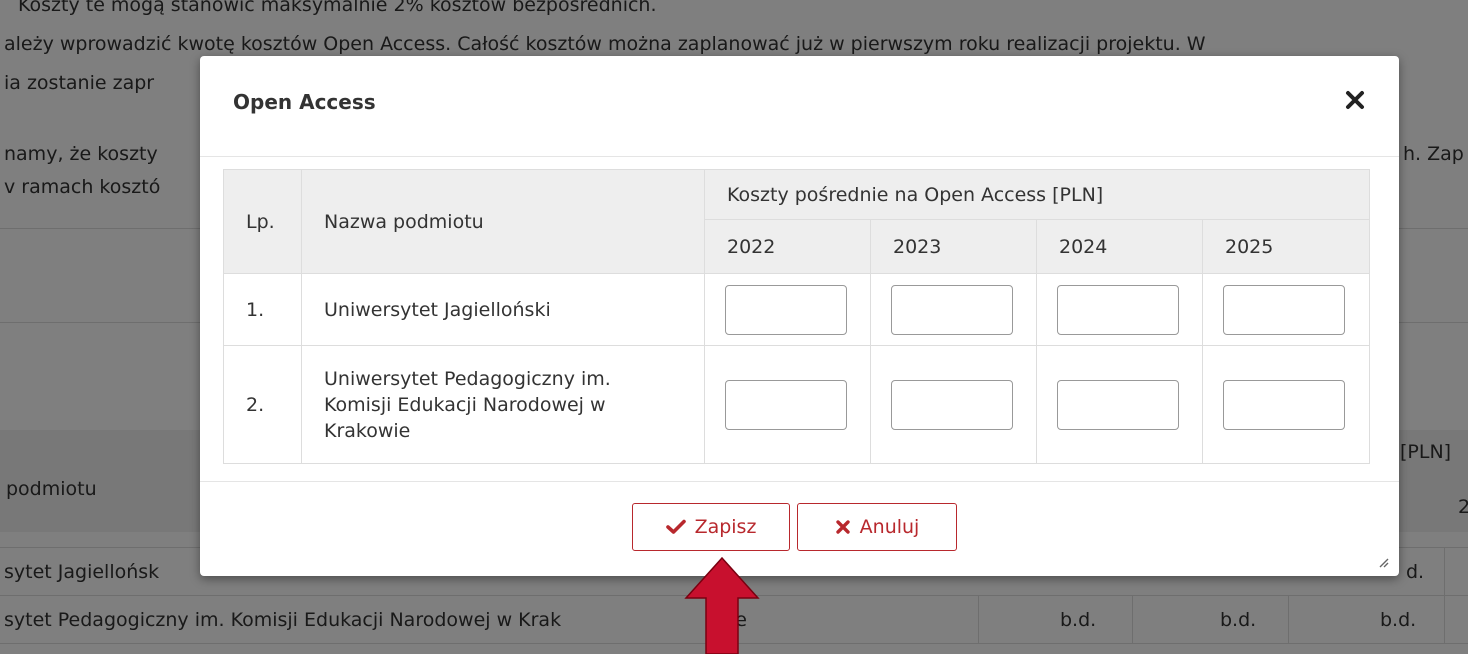  I want to click on column-header-year: 2024, so click(1119, 246).